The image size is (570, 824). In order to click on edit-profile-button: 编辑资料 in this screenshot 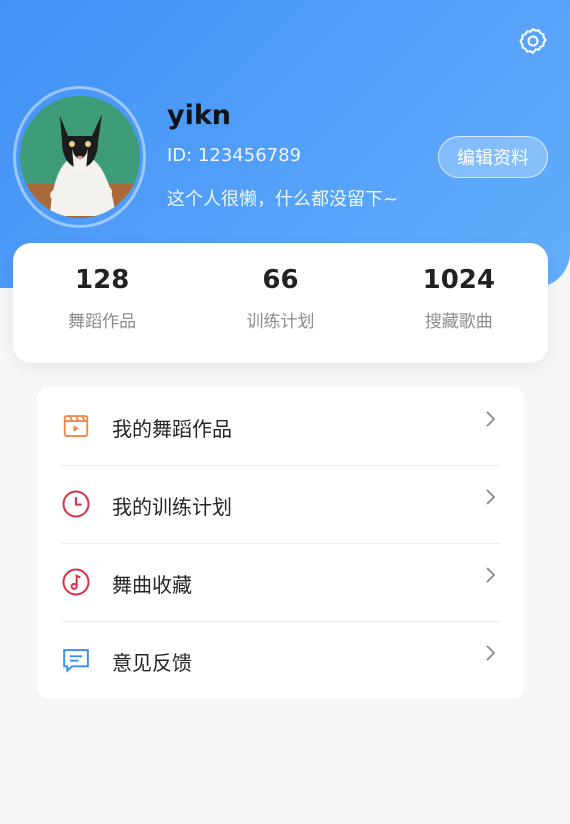, I will do `click(493, 157)`.